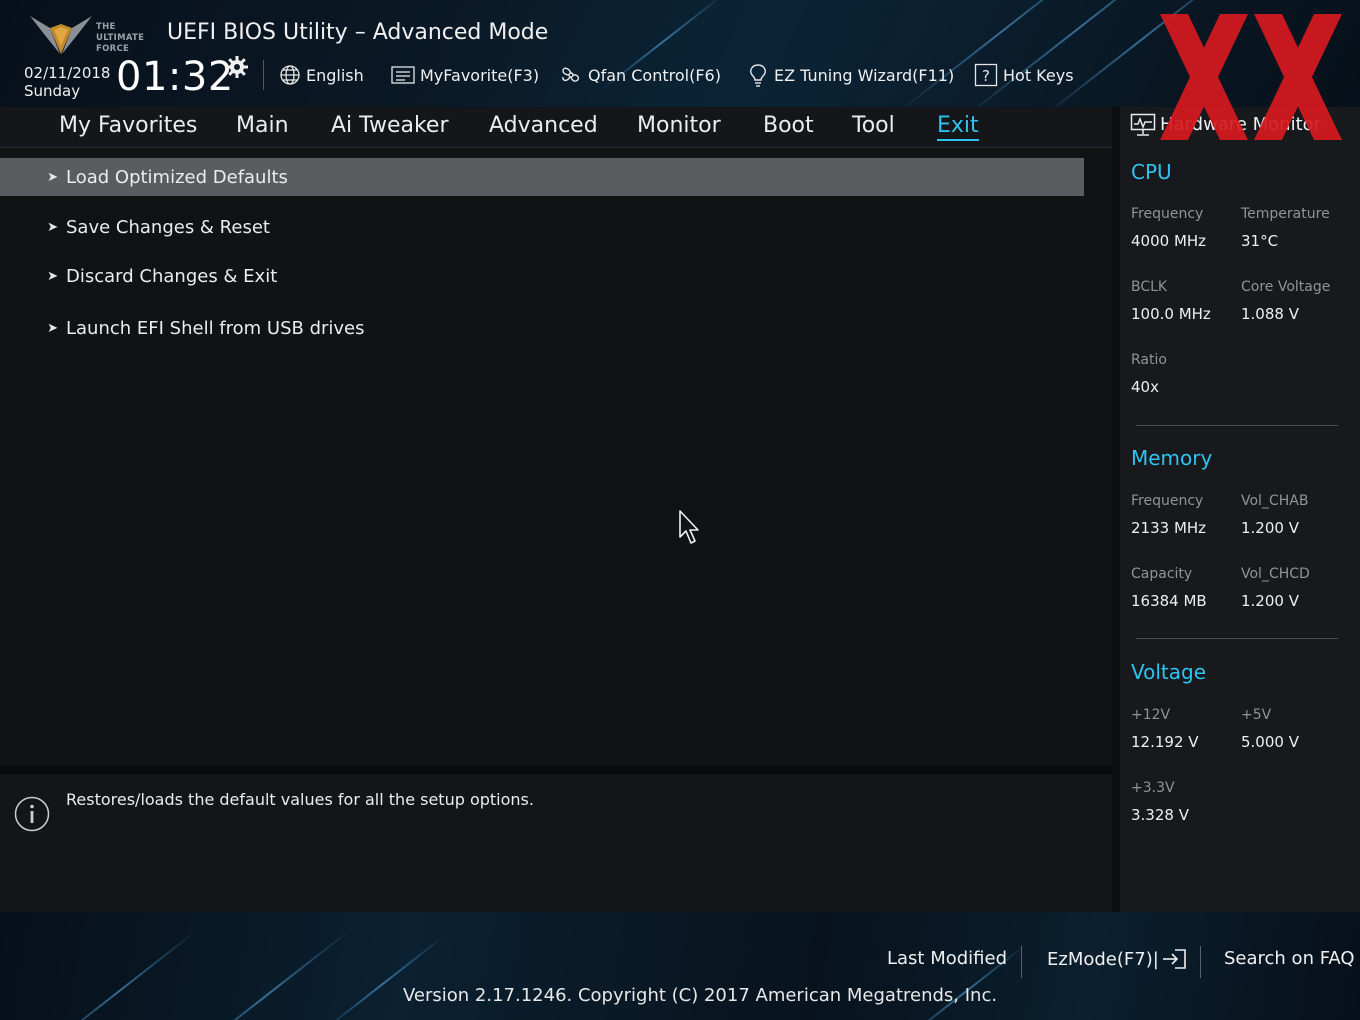 This screenshot has width=1360, height=1020. Describe the element at coordinates (1151, 715) in the screenshot. I see `v12-label: +12V` at that location.